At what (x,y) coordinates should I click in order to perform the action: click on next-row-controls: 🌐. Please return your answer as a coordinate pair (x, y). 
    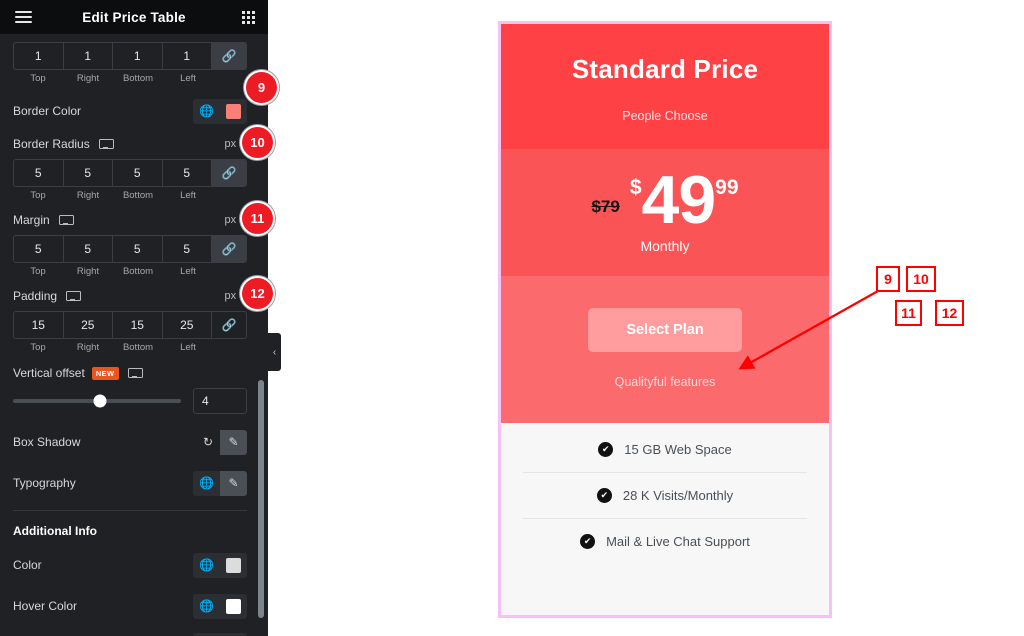
    Looking at the image, I should click on (220, 634).